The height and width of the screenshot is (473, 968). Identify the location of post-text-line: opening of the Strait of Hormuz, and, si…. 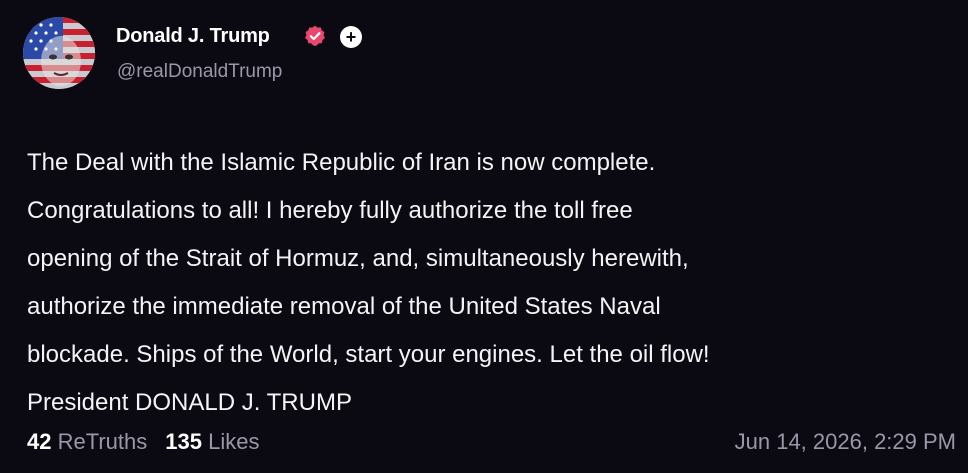
(358, 258).